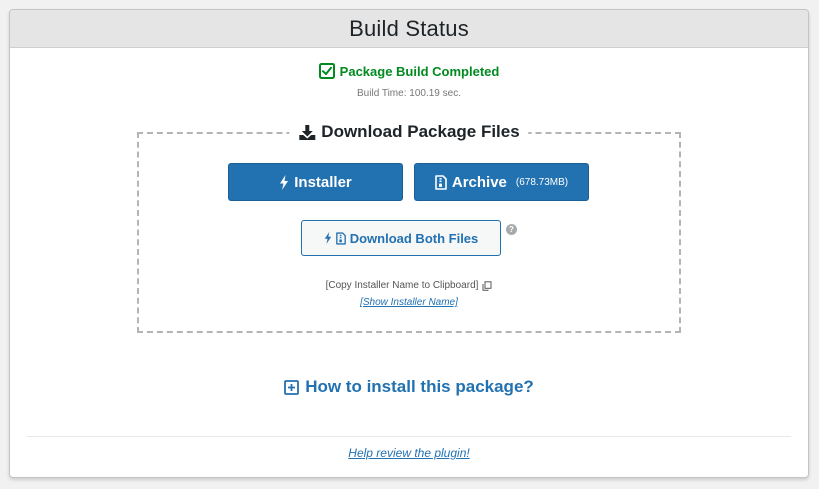 The height and width of the screenshot is (489, 819). What do you see at coordinates (479, 182) in the screenshot?
I see `archive-button-label: Archive` at bounding box center [479, 182].